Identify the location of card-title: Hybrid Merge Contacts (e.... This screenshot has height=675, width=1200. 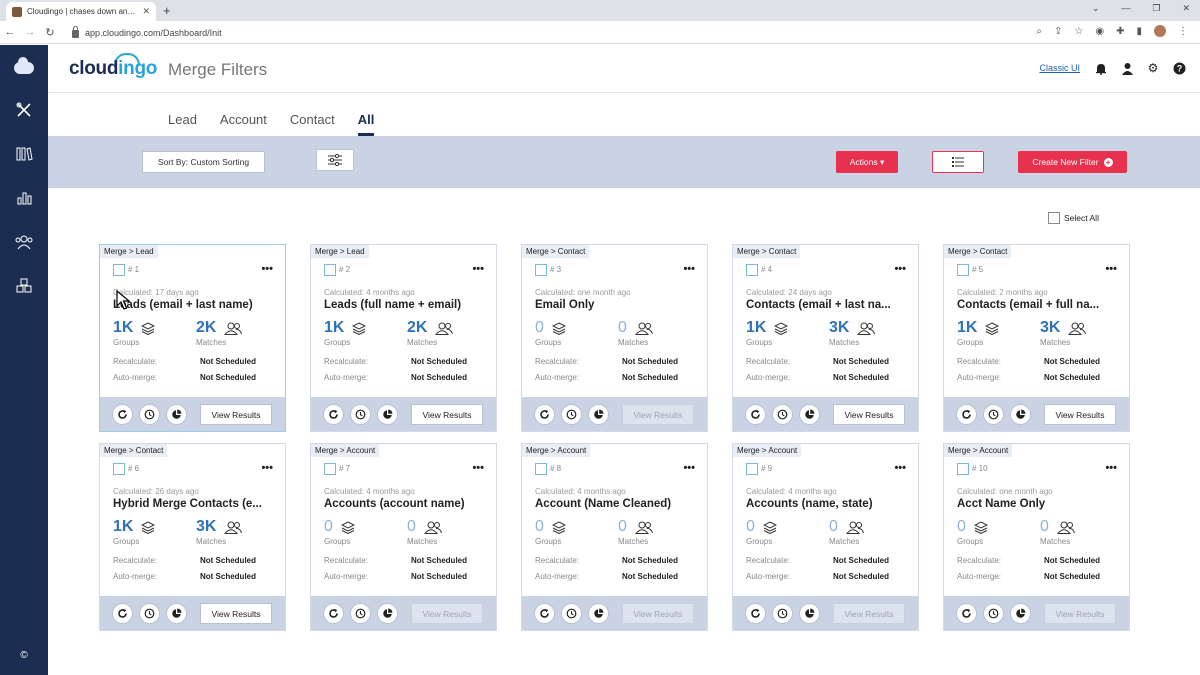
(195, 504).